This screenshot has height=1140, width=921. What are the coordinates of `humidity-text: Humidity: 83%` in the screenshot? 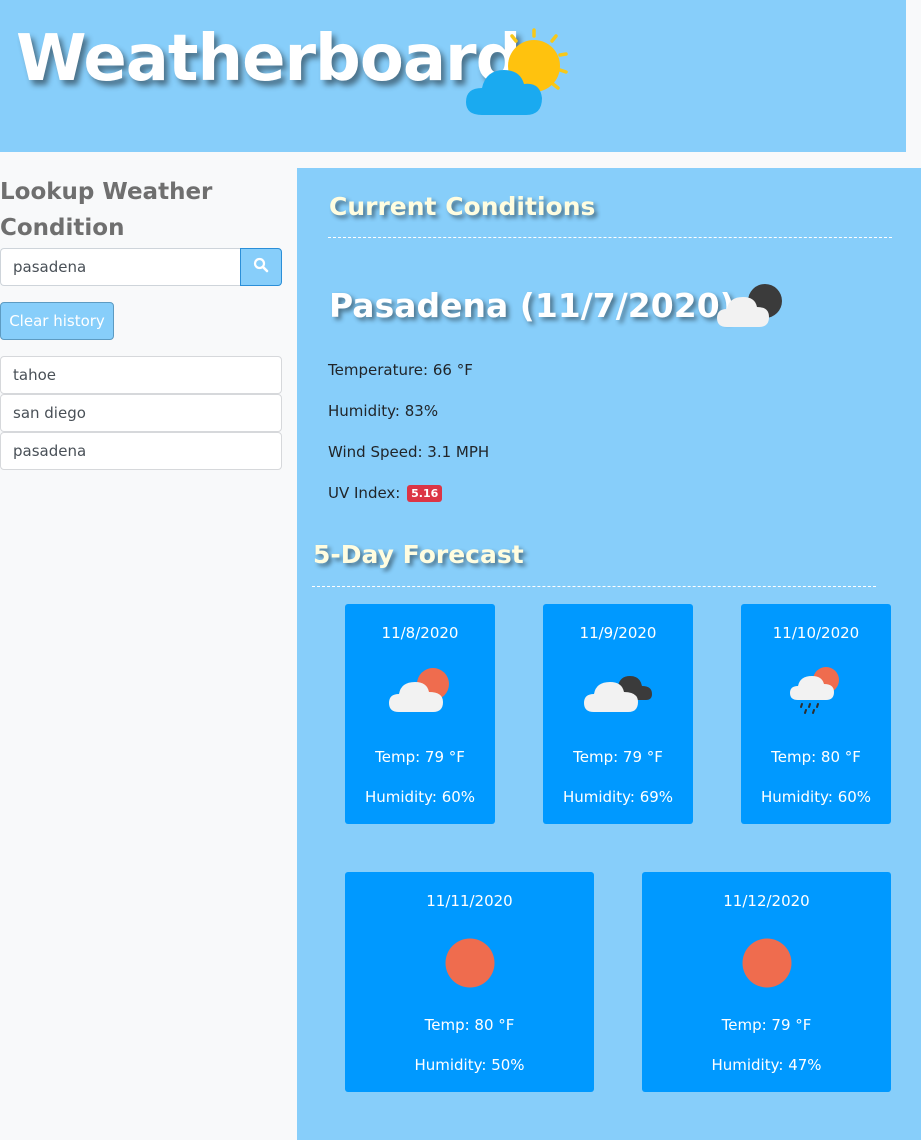 It's located at (383, 411).